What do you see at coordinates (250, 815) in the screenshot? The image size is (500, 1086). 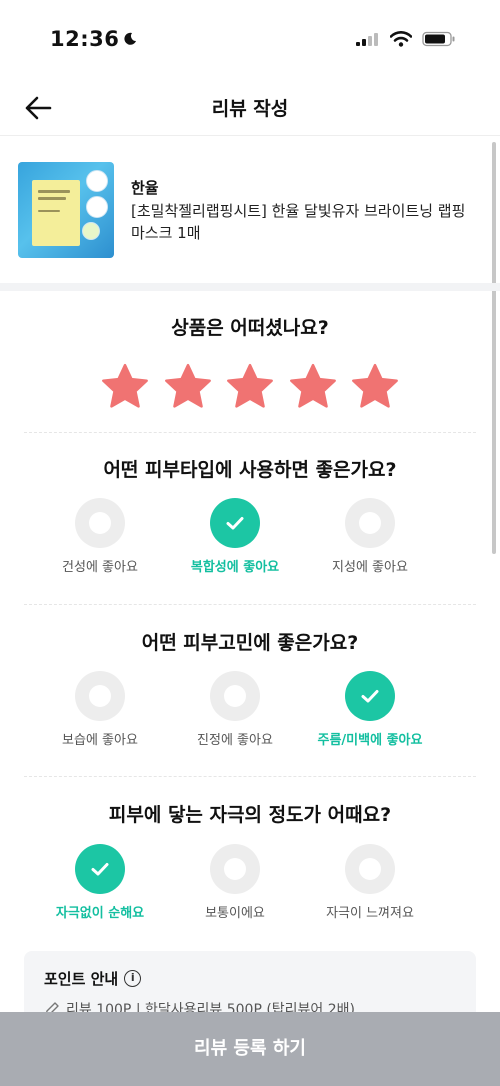 I see `irritation-question: 피부에 닿는 자극의 정도가 어때요?` at bounding box center [250, 815].